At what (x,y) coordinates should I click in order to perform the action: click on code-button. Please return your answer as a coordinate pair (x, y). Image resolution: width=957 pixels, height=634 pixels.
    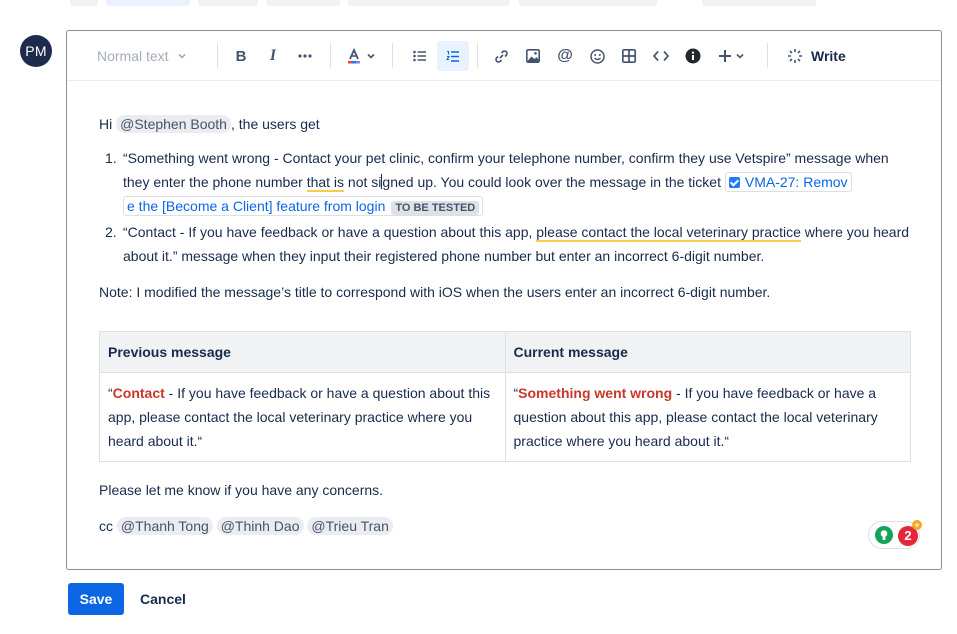
    Looking at the image, I should click on (661, 56).